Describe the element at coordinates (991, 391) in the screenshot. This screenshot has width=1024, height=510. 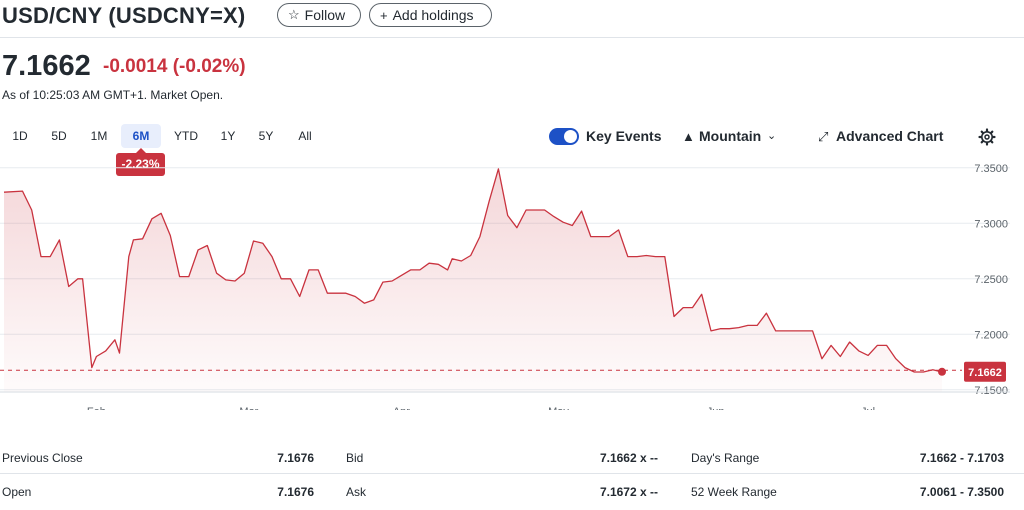
I see `y-tick-label: 7.1500` at that location.